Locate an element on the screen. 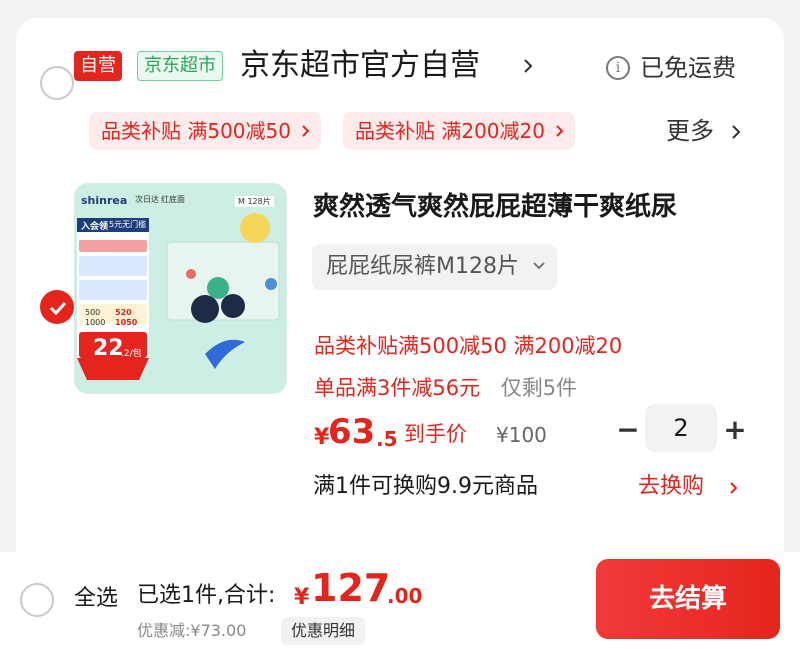 The width and height of the screenshot is (800, 649). exchange-offer-text: 满1件可换购9.9元商品 is located at coordinates (425, 486).